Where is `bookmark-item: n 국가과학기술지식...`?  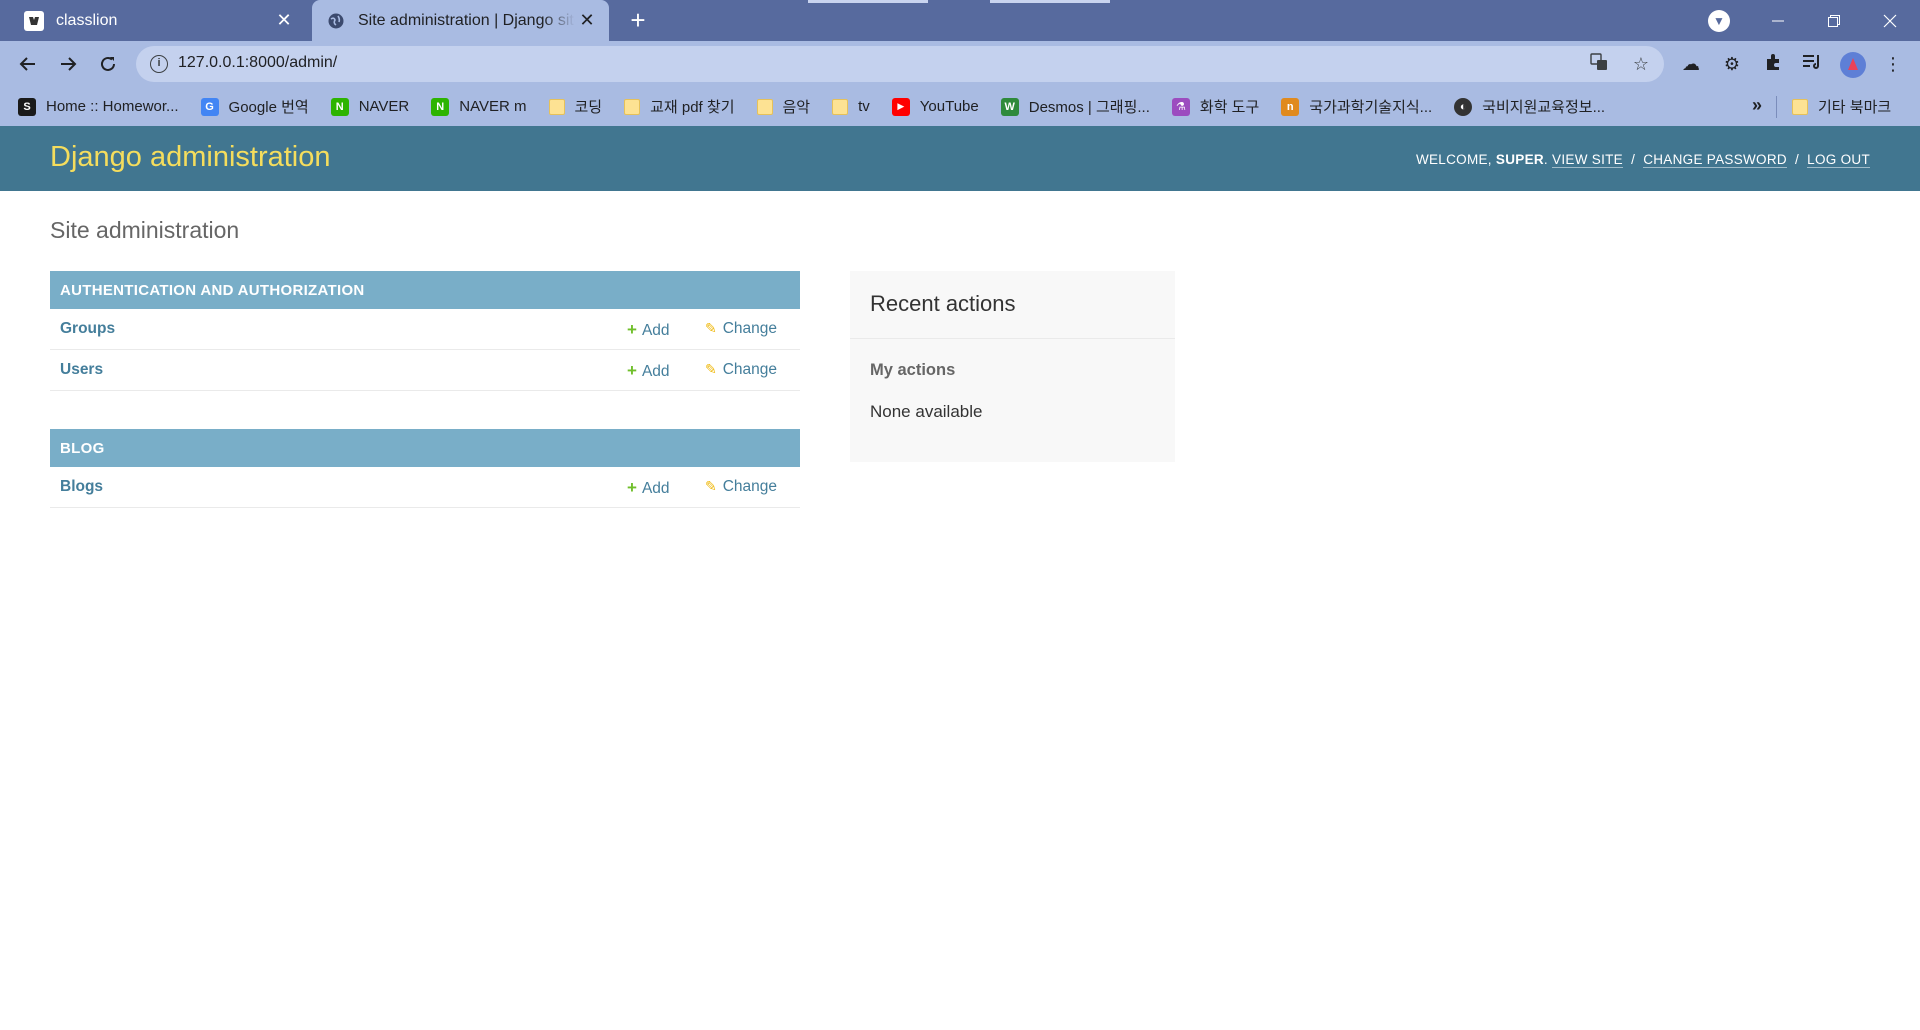 bookmark-item: n 국가과학기술지식... is located at coordinates (1356, 106).